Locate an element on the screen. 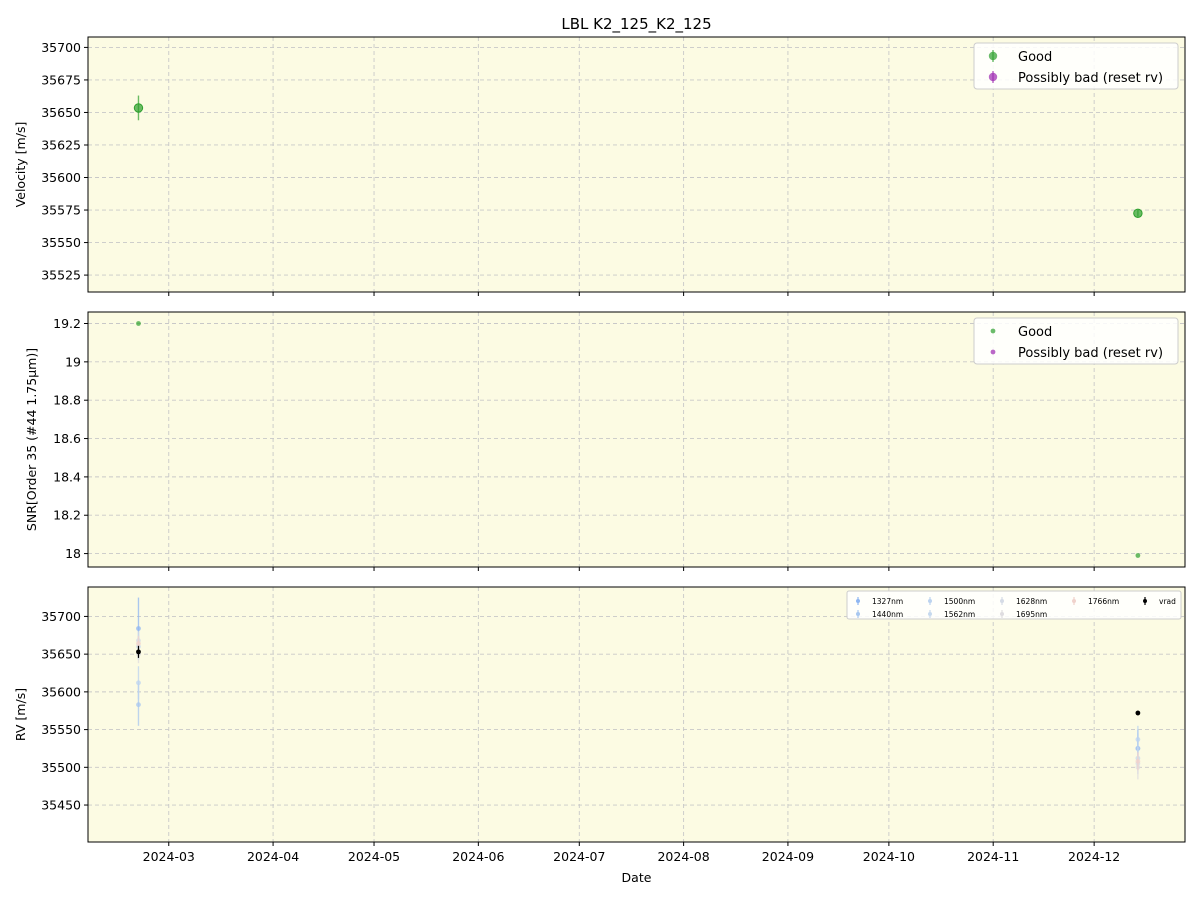 Image resolution: width=1200 pixels, height=900 pixels. x-tick-label: 2024-09 is located at coordinates (788, 856).